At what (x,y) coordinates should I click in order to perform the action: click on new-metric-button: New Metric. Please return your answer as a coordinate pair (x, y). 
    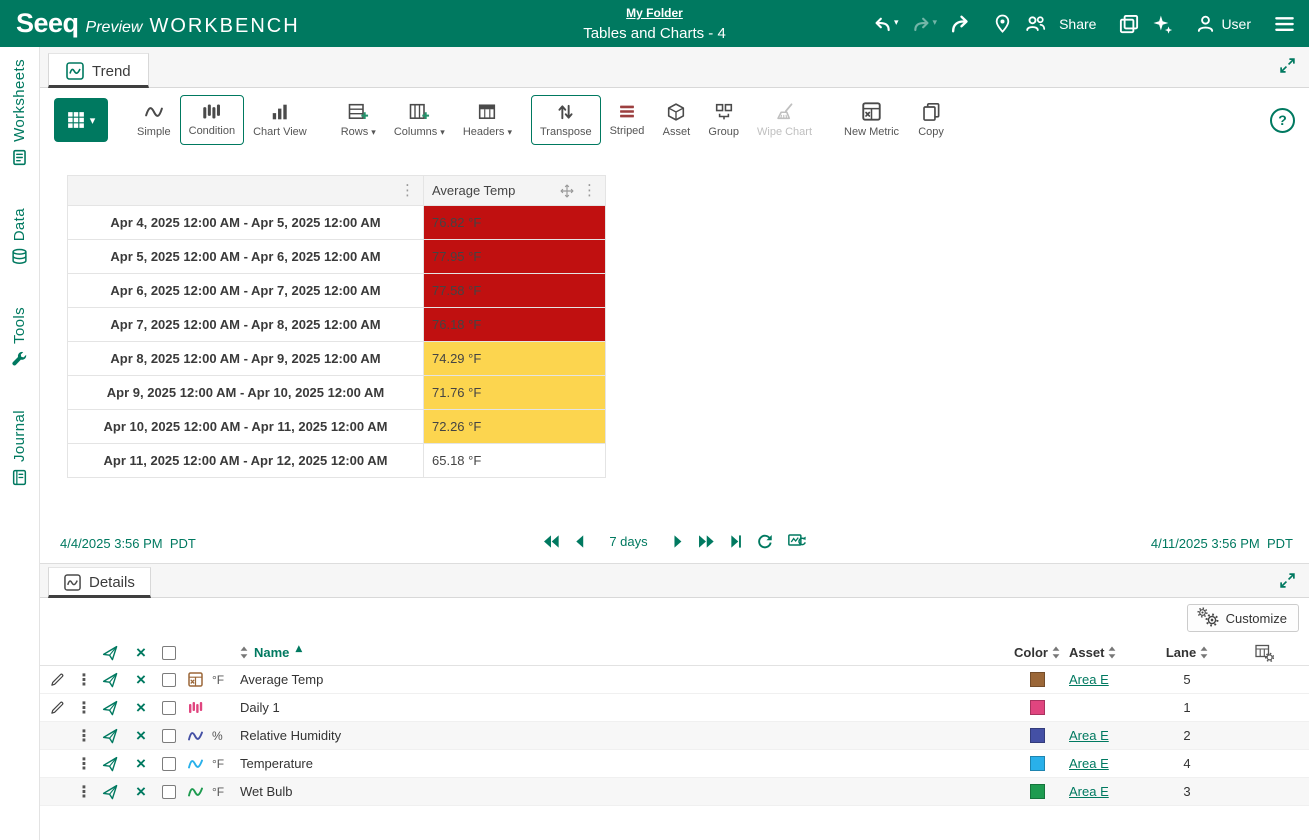
    Looking at the image, I should click on (871, 120).